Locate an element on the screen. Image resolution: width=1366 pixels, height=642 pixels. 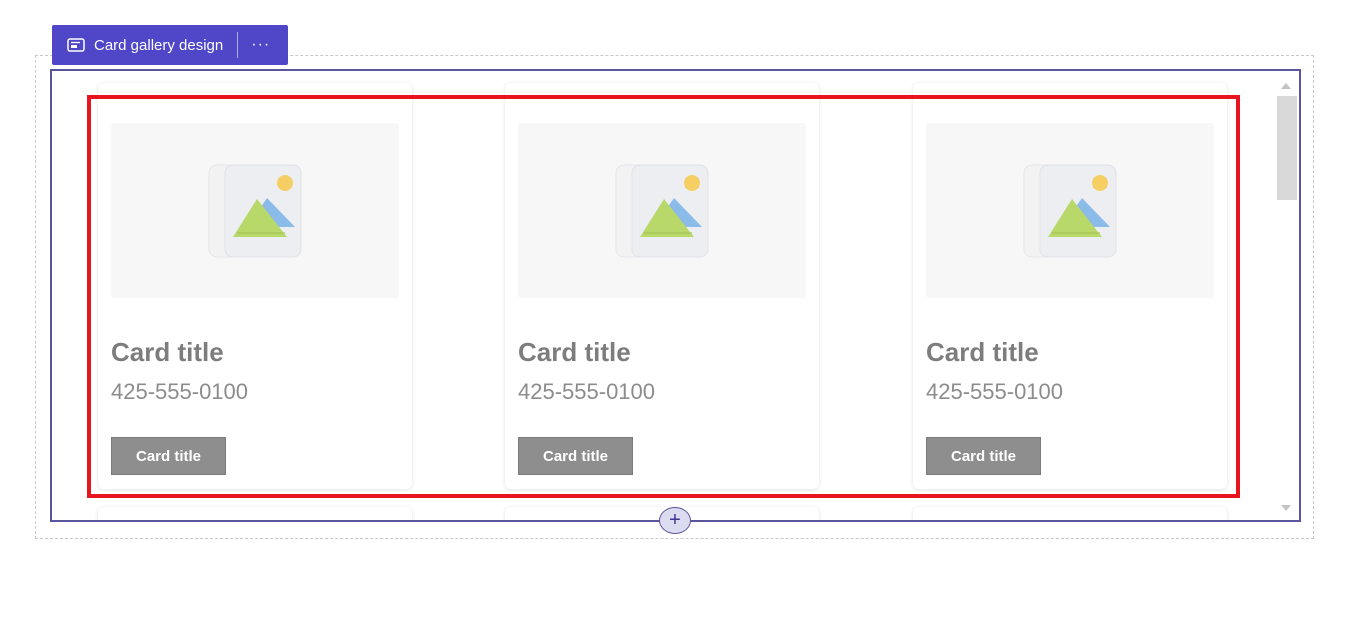
scrollbar-thumb is located at coordinates (1287, 148).